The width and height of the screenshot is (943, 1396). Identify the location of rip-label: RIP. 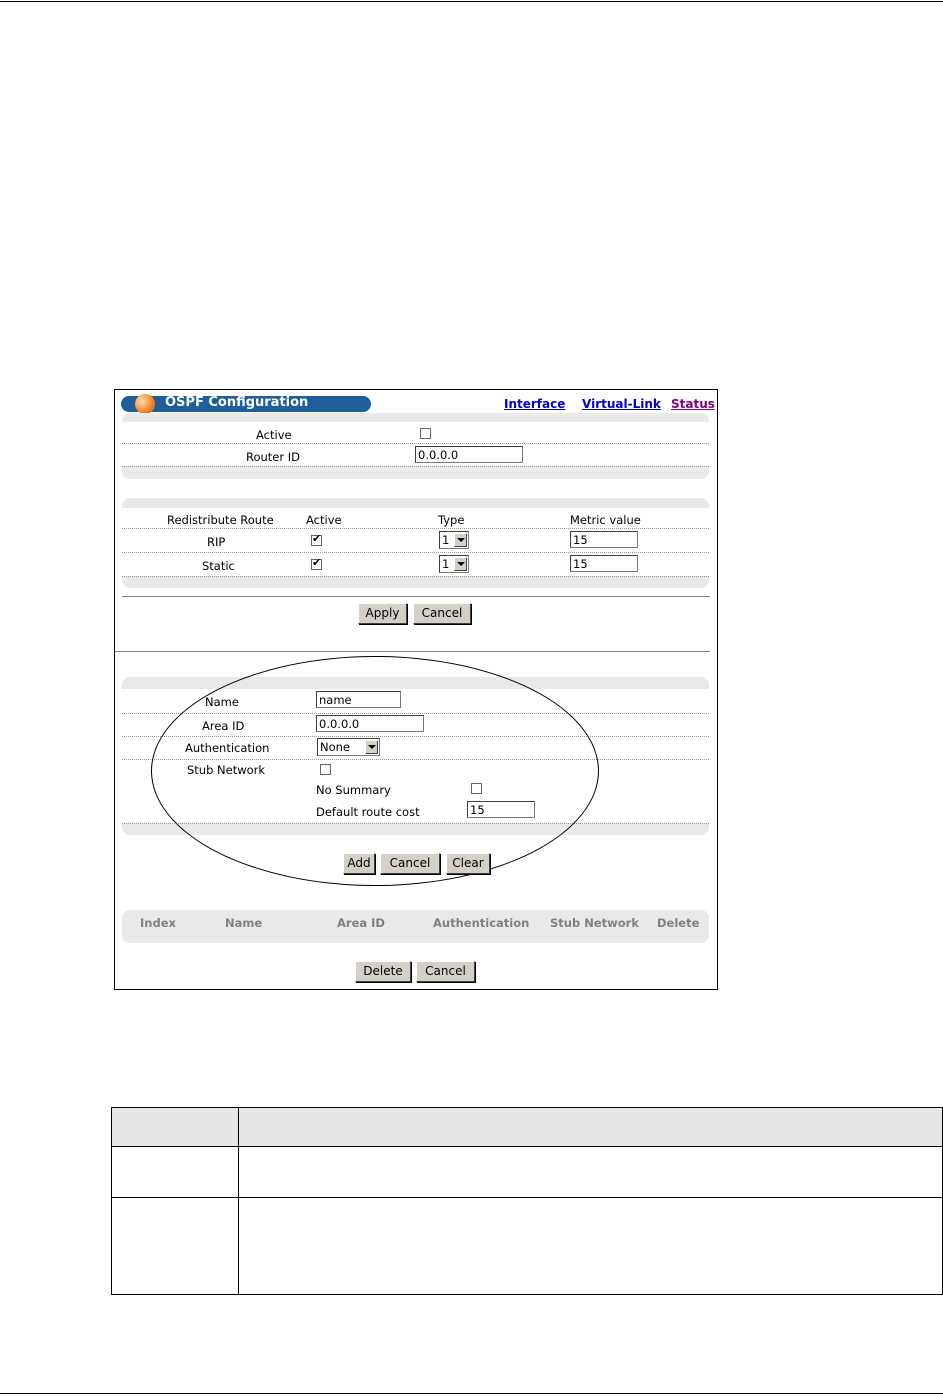
(216, 542).